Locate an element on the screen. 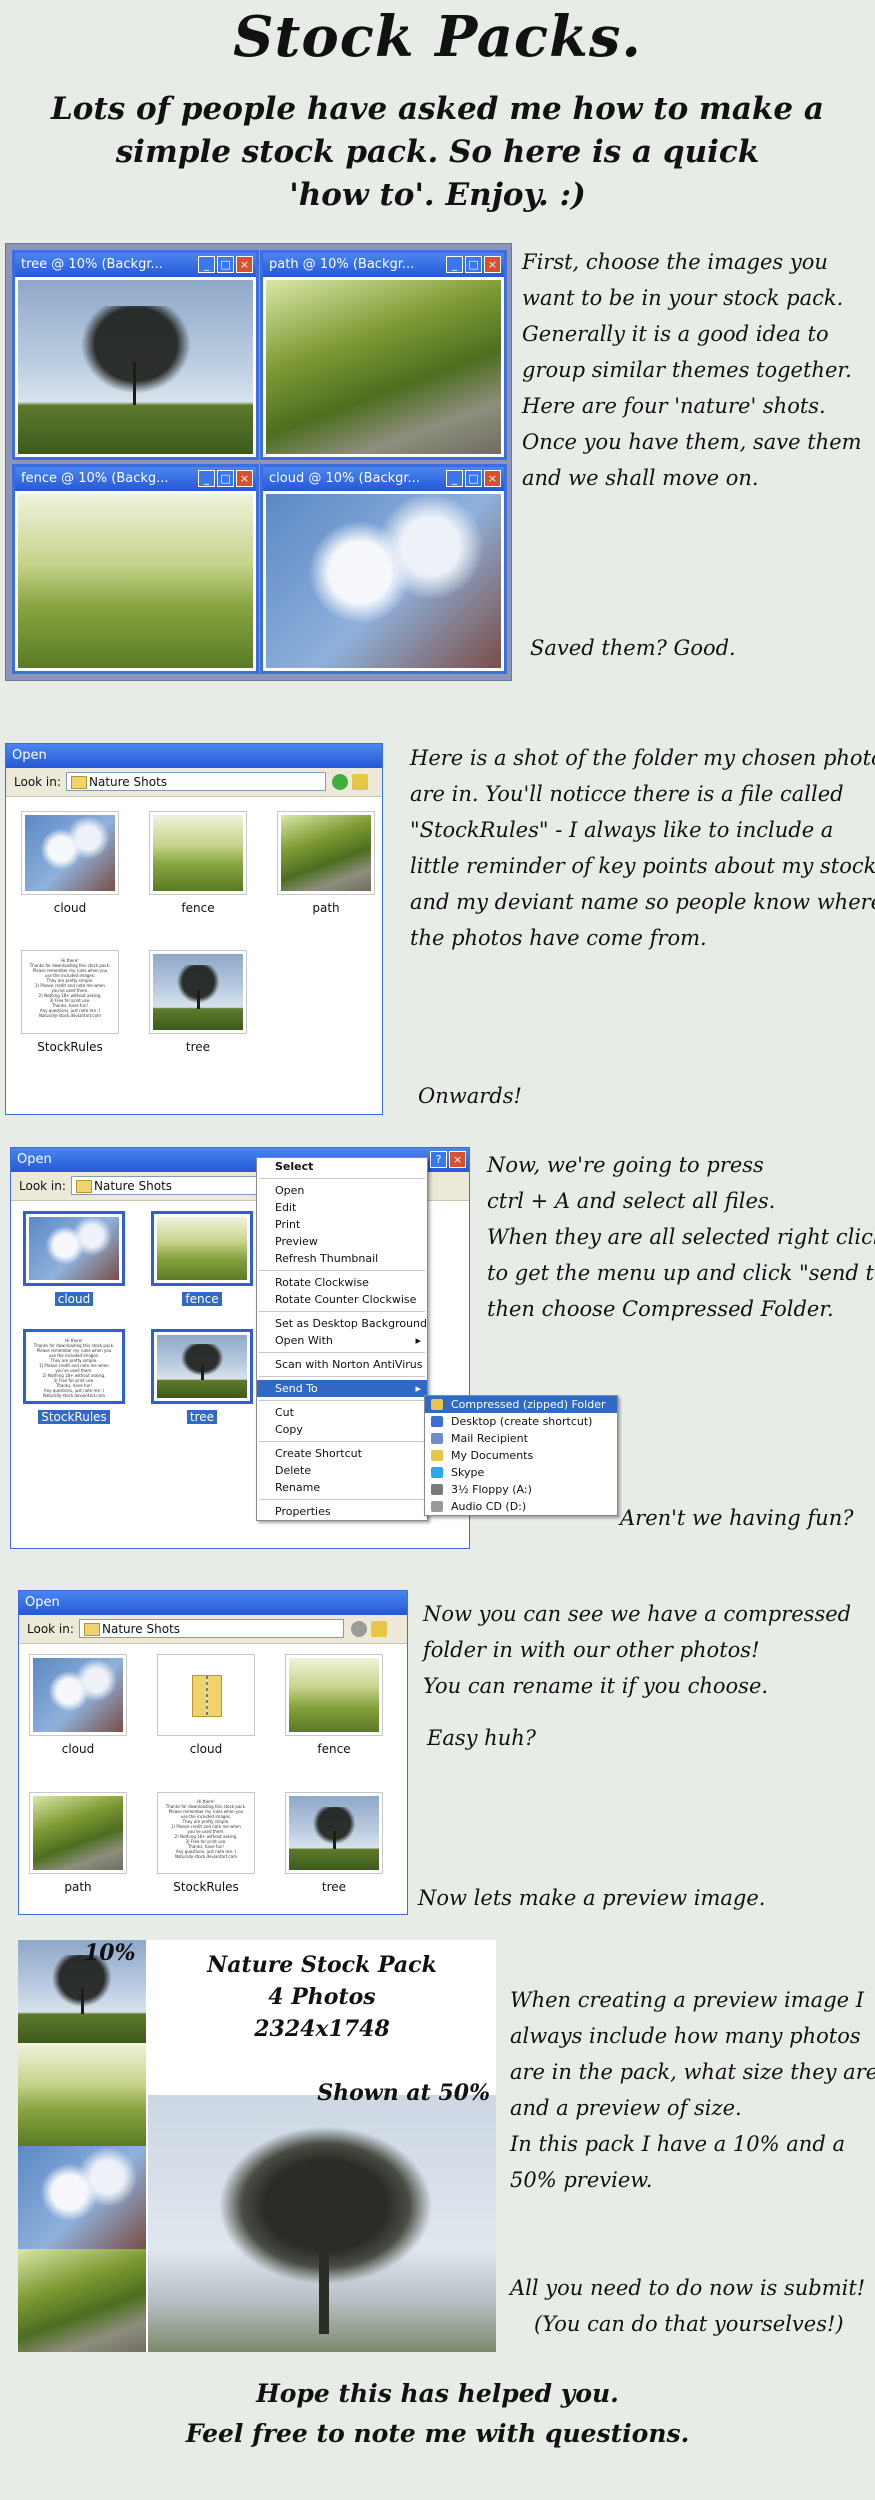  preview-thumb-cloud is located at coordinates (82, 2197).